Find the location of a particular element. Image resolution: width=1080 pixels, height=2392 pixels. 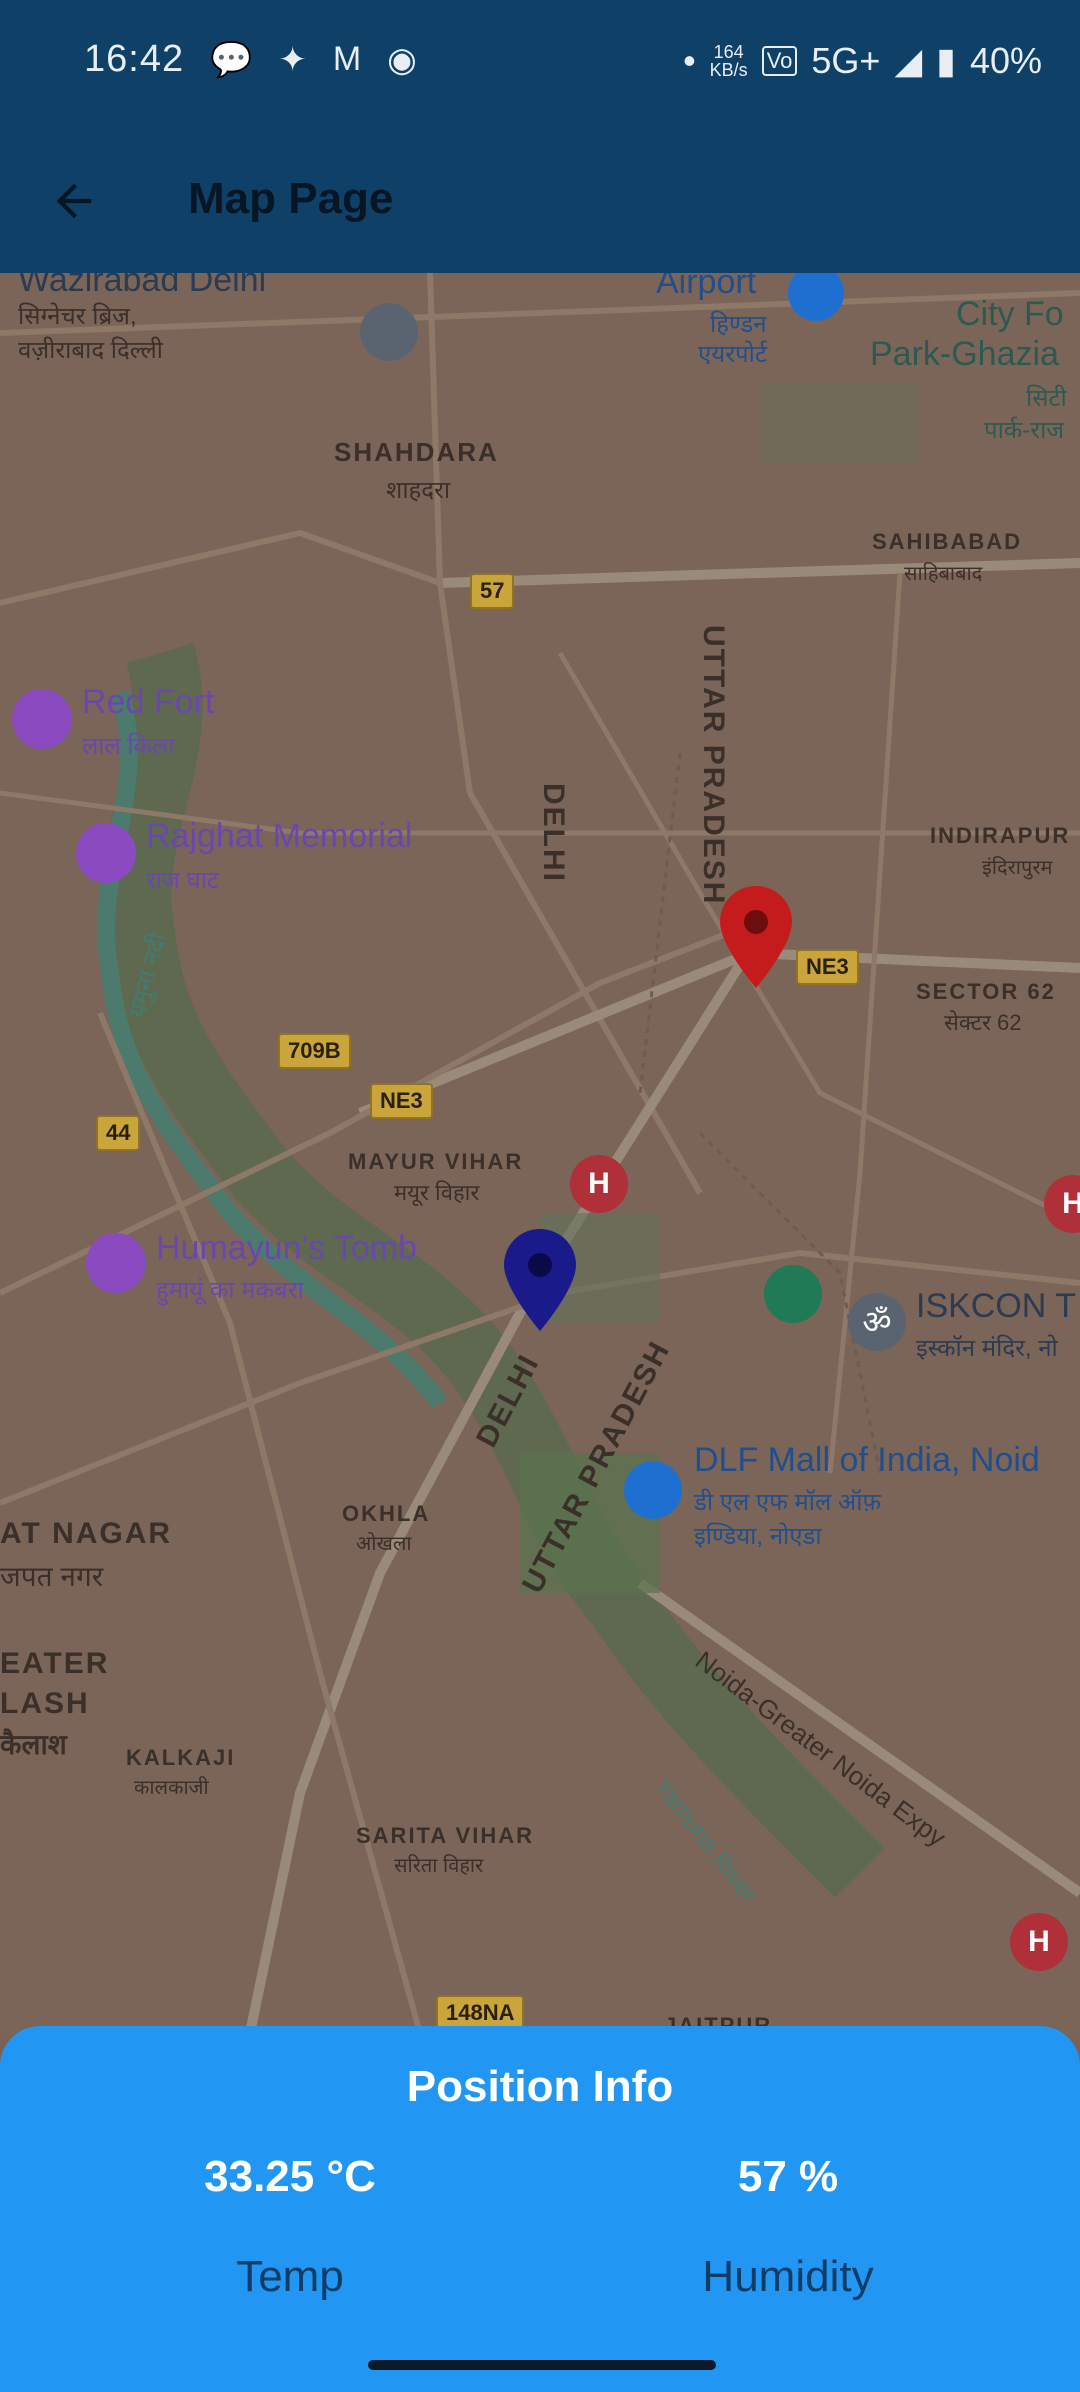

map-label: Rajghat Memorial is located at coordinates (279, 836).